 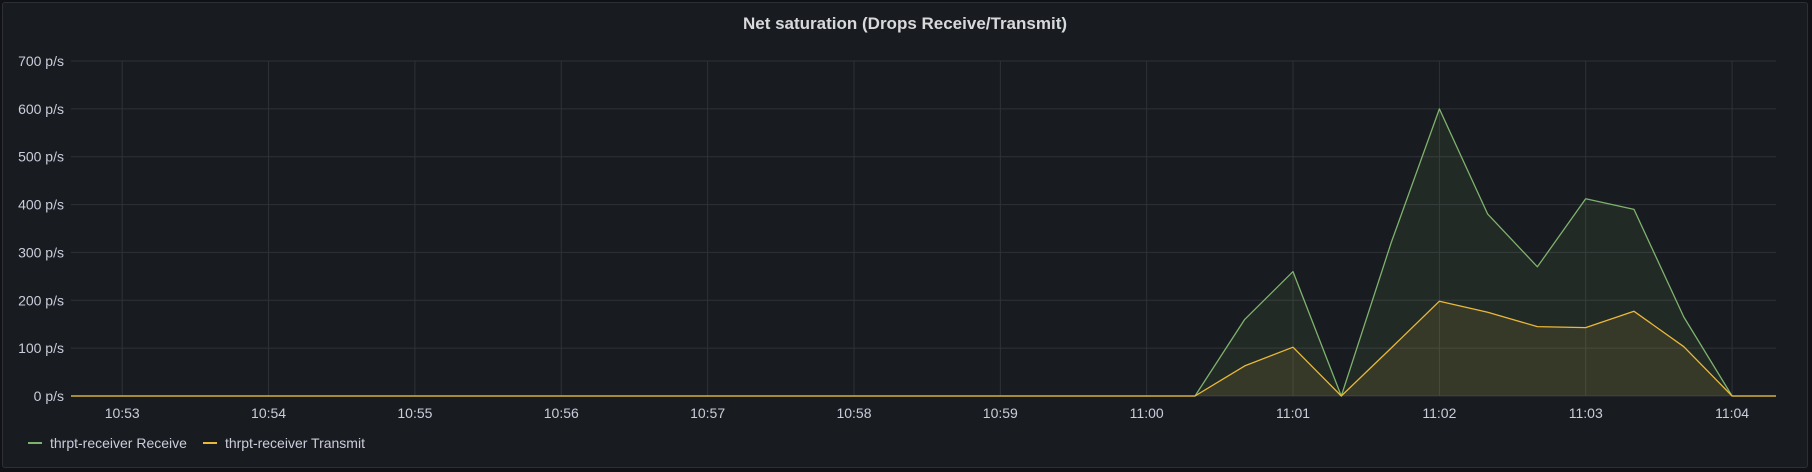 What do you see at coordinates (41, 157) in the screenshot?
I see `y-tick-label: 500 p/s` at bounding box center [41, 157].